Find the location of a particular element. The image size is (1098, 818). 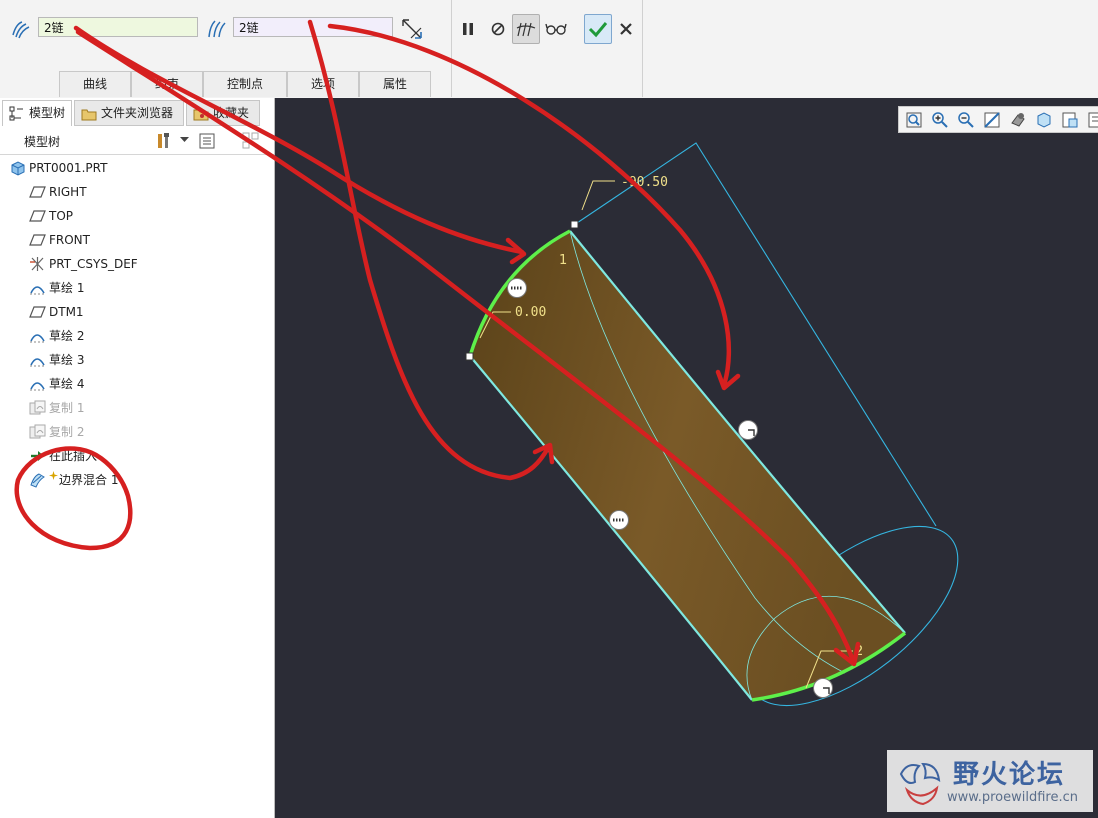

tree-item-label: 草绘 4 is located at coordinates (67, 384).